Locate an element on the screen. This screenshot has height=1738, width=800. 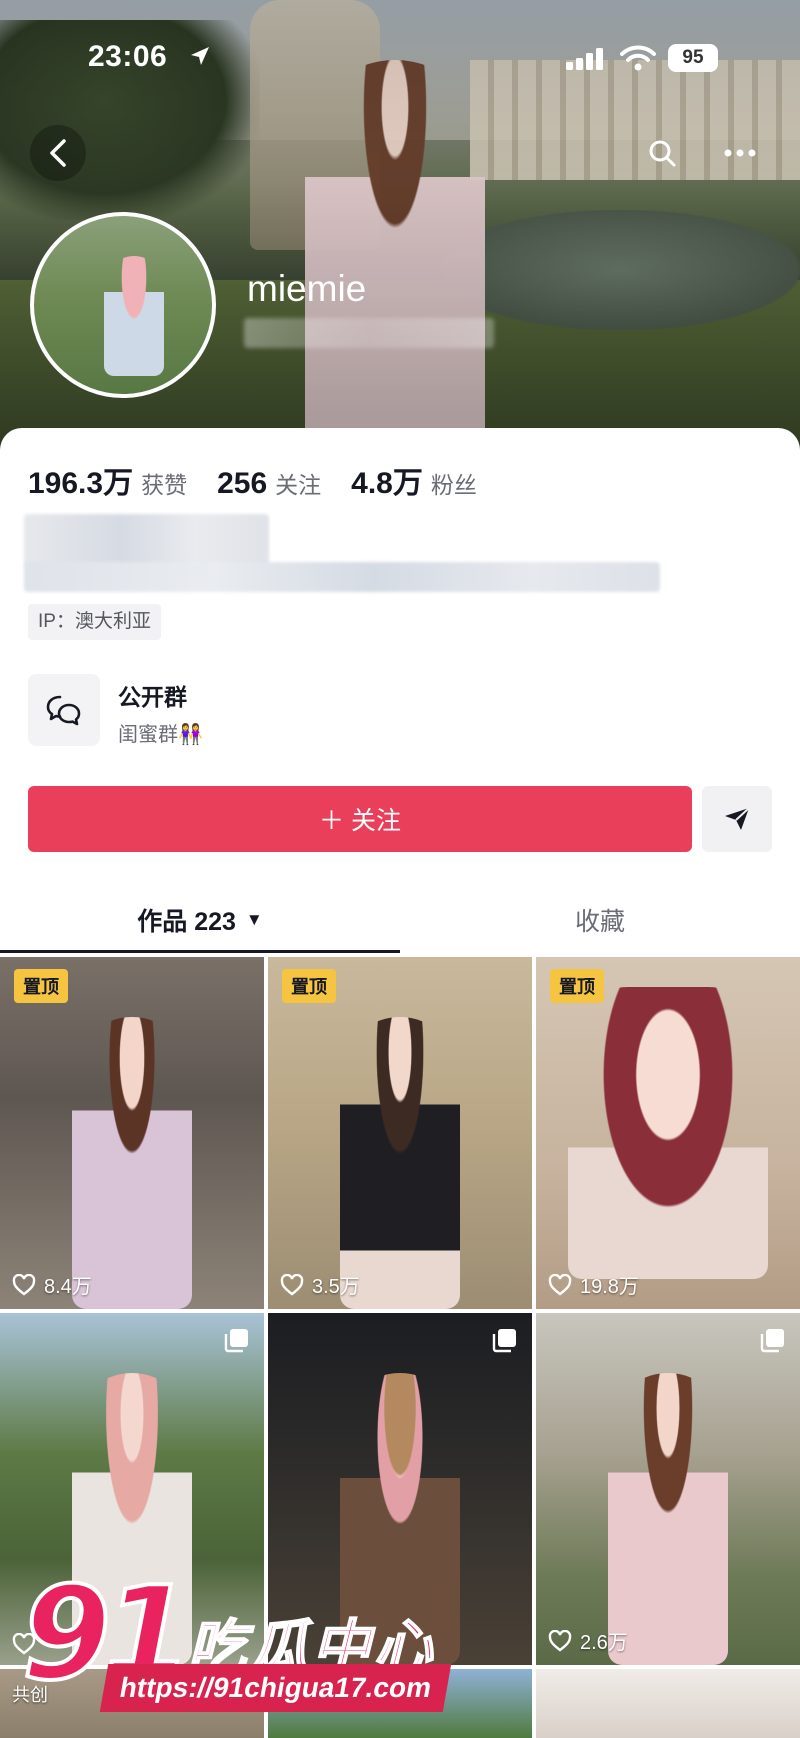
stats-row: 196.3万 获赞 256 关注 4.8万 粉丝 is located at coordinates (267, 480).